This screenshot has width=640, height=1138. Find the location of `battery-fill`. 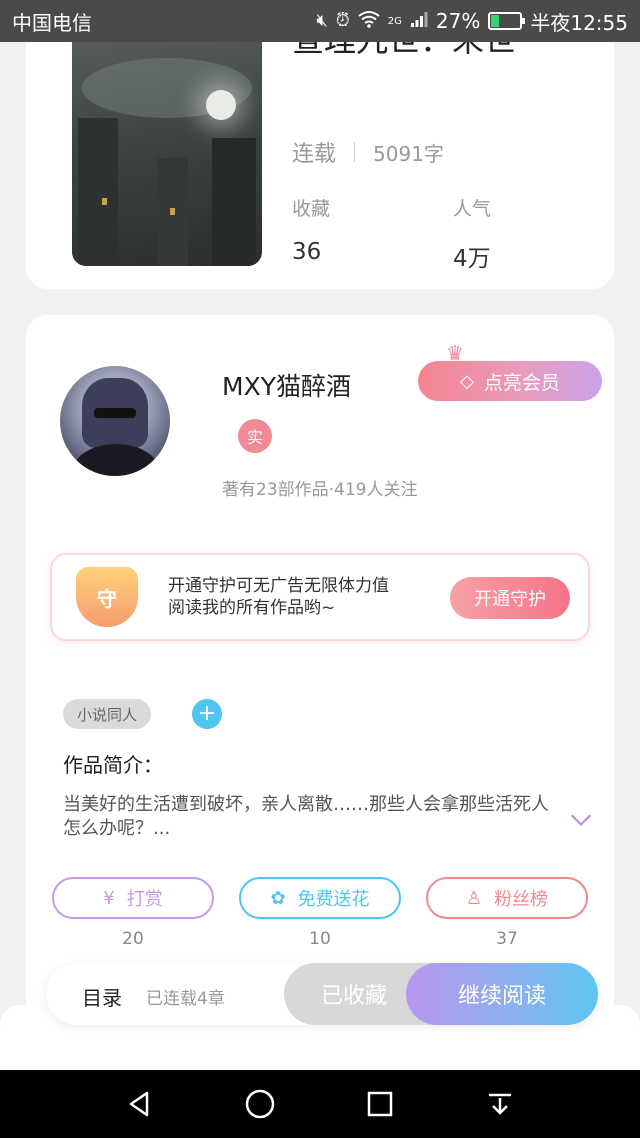

battery-fill is located at coordinates (495, 21).